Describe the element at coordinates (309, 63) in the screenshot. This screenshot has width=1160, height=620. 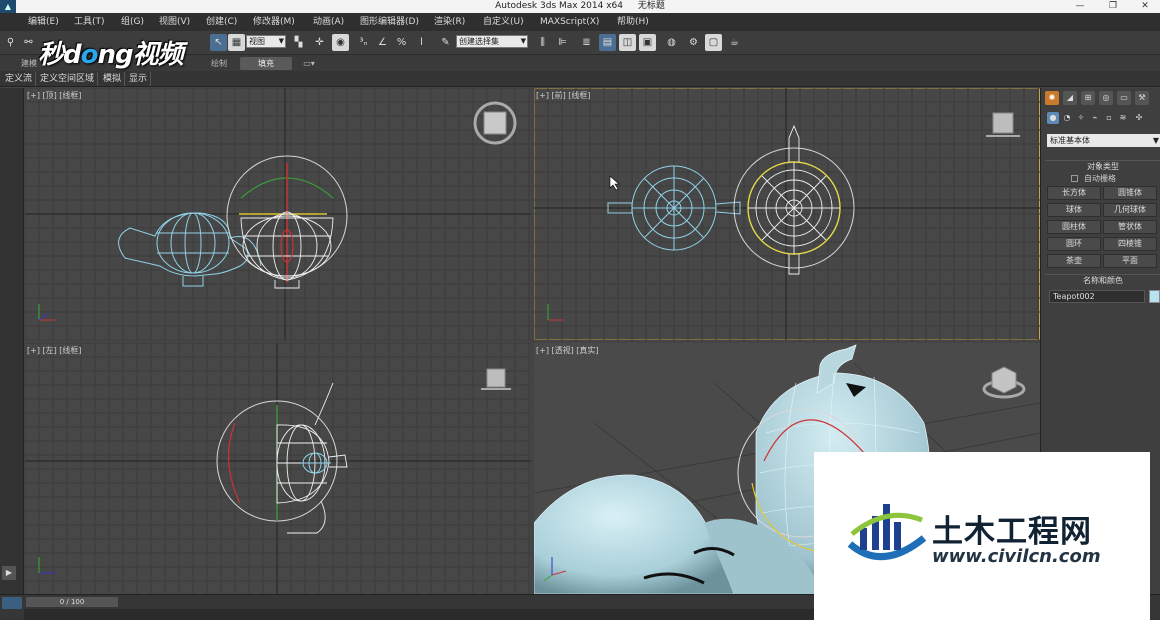
I see `ribbon-options-icon: ▭▾` at that location.